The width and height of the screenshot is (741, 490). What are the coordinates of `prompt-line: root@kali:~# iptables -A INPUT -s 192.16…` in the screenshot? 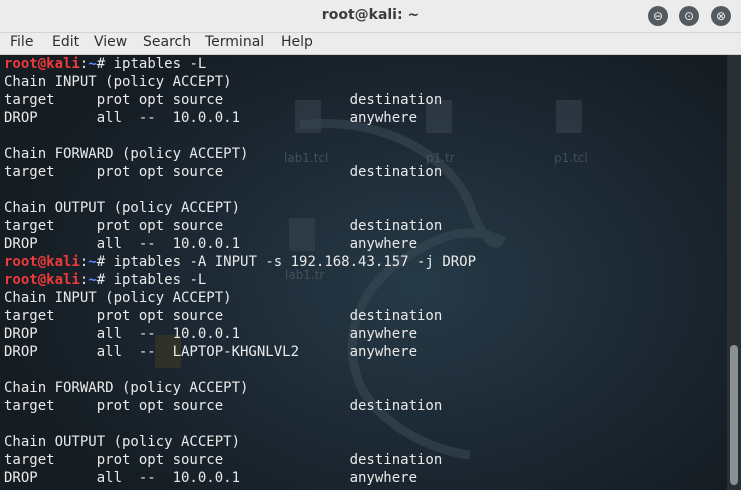 It's located at (240, 262).